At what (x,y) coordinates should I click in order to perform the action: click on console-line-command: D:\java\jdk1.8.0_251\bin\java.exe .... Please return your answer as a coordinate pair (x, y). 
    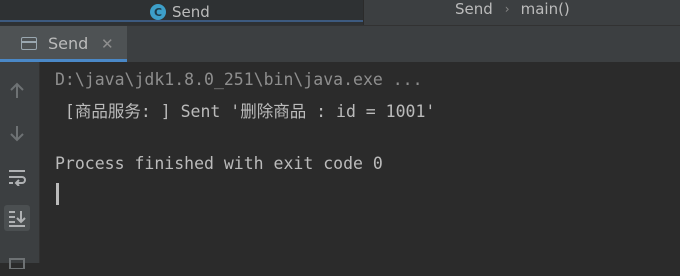
    Looking at the image, I should click on (239, 79).